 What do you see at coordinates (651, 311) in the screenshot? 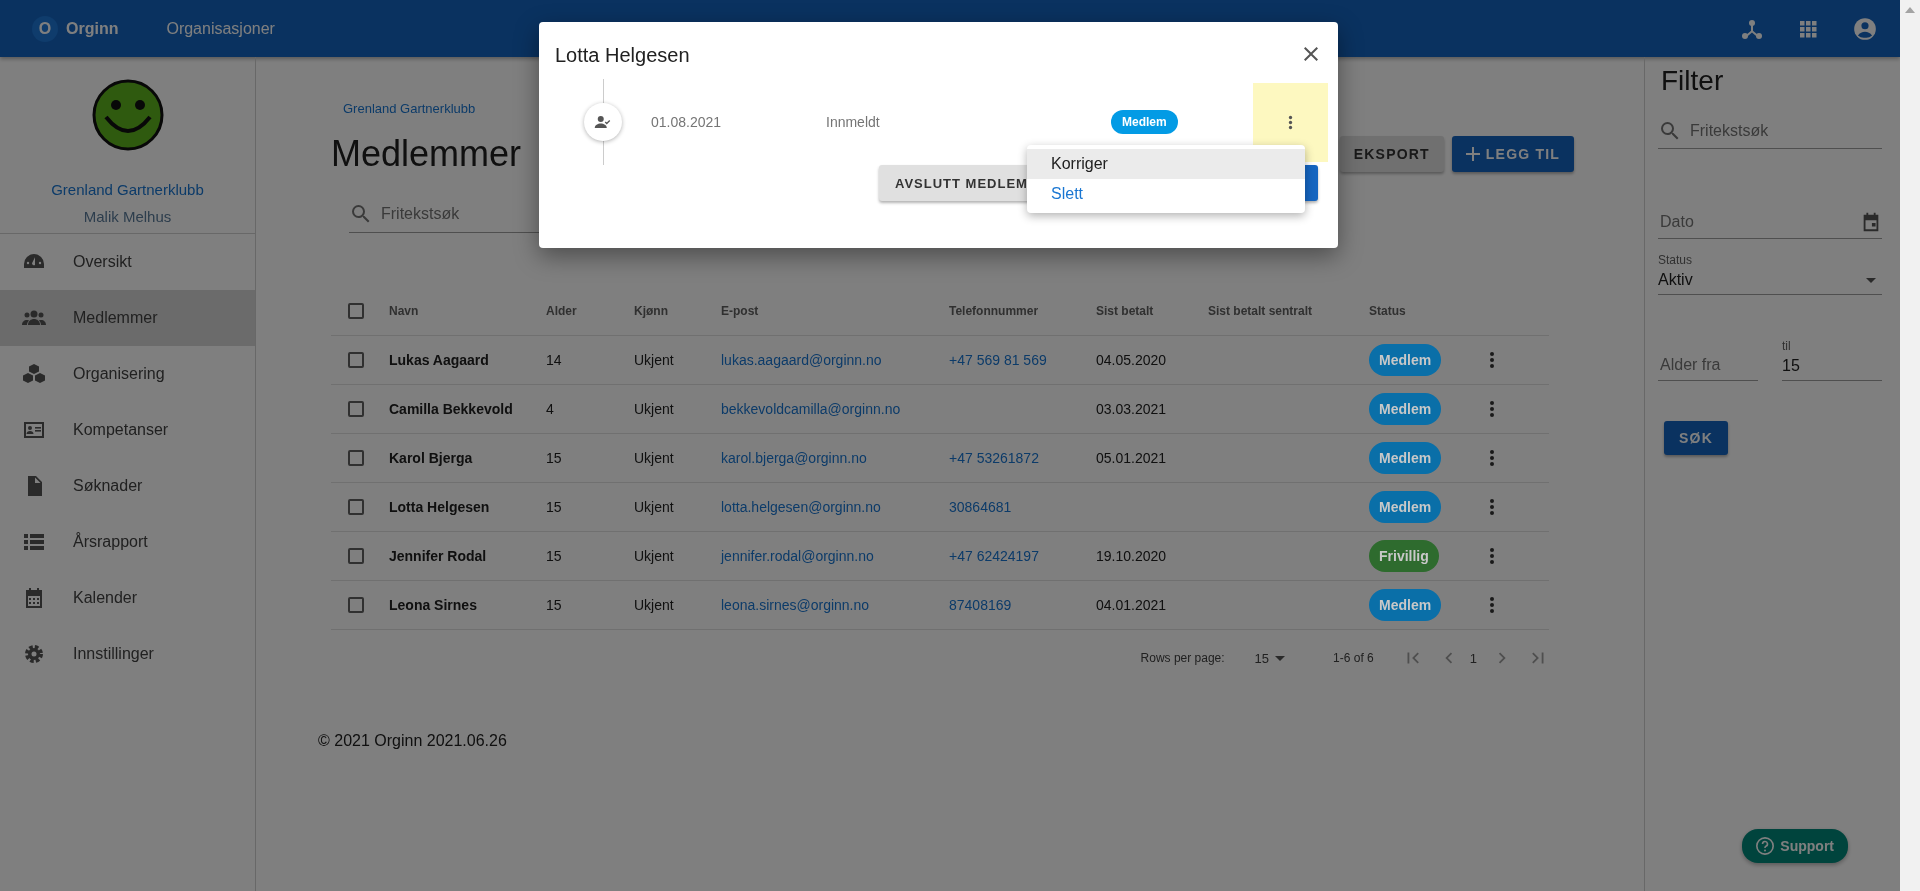
I see `column-header: Kjønn` at bounding box center [651, 311].